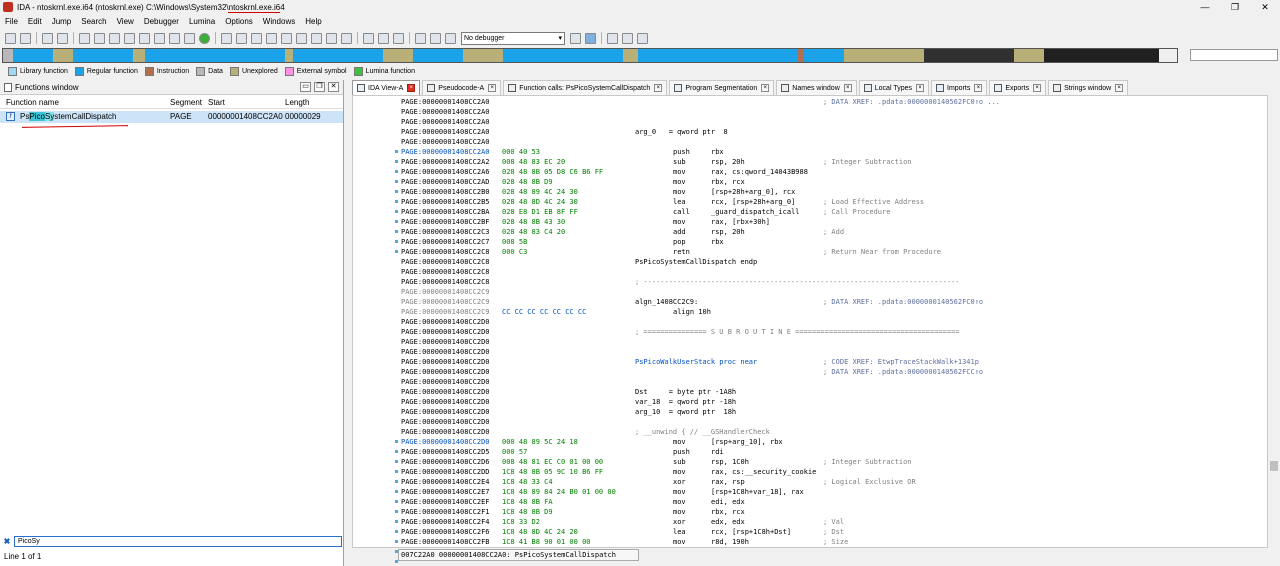  What do you see at coordinates (178, 541) in the screenshot?
I see `filter-input: PicoSy` at bounding box center [178, 541].